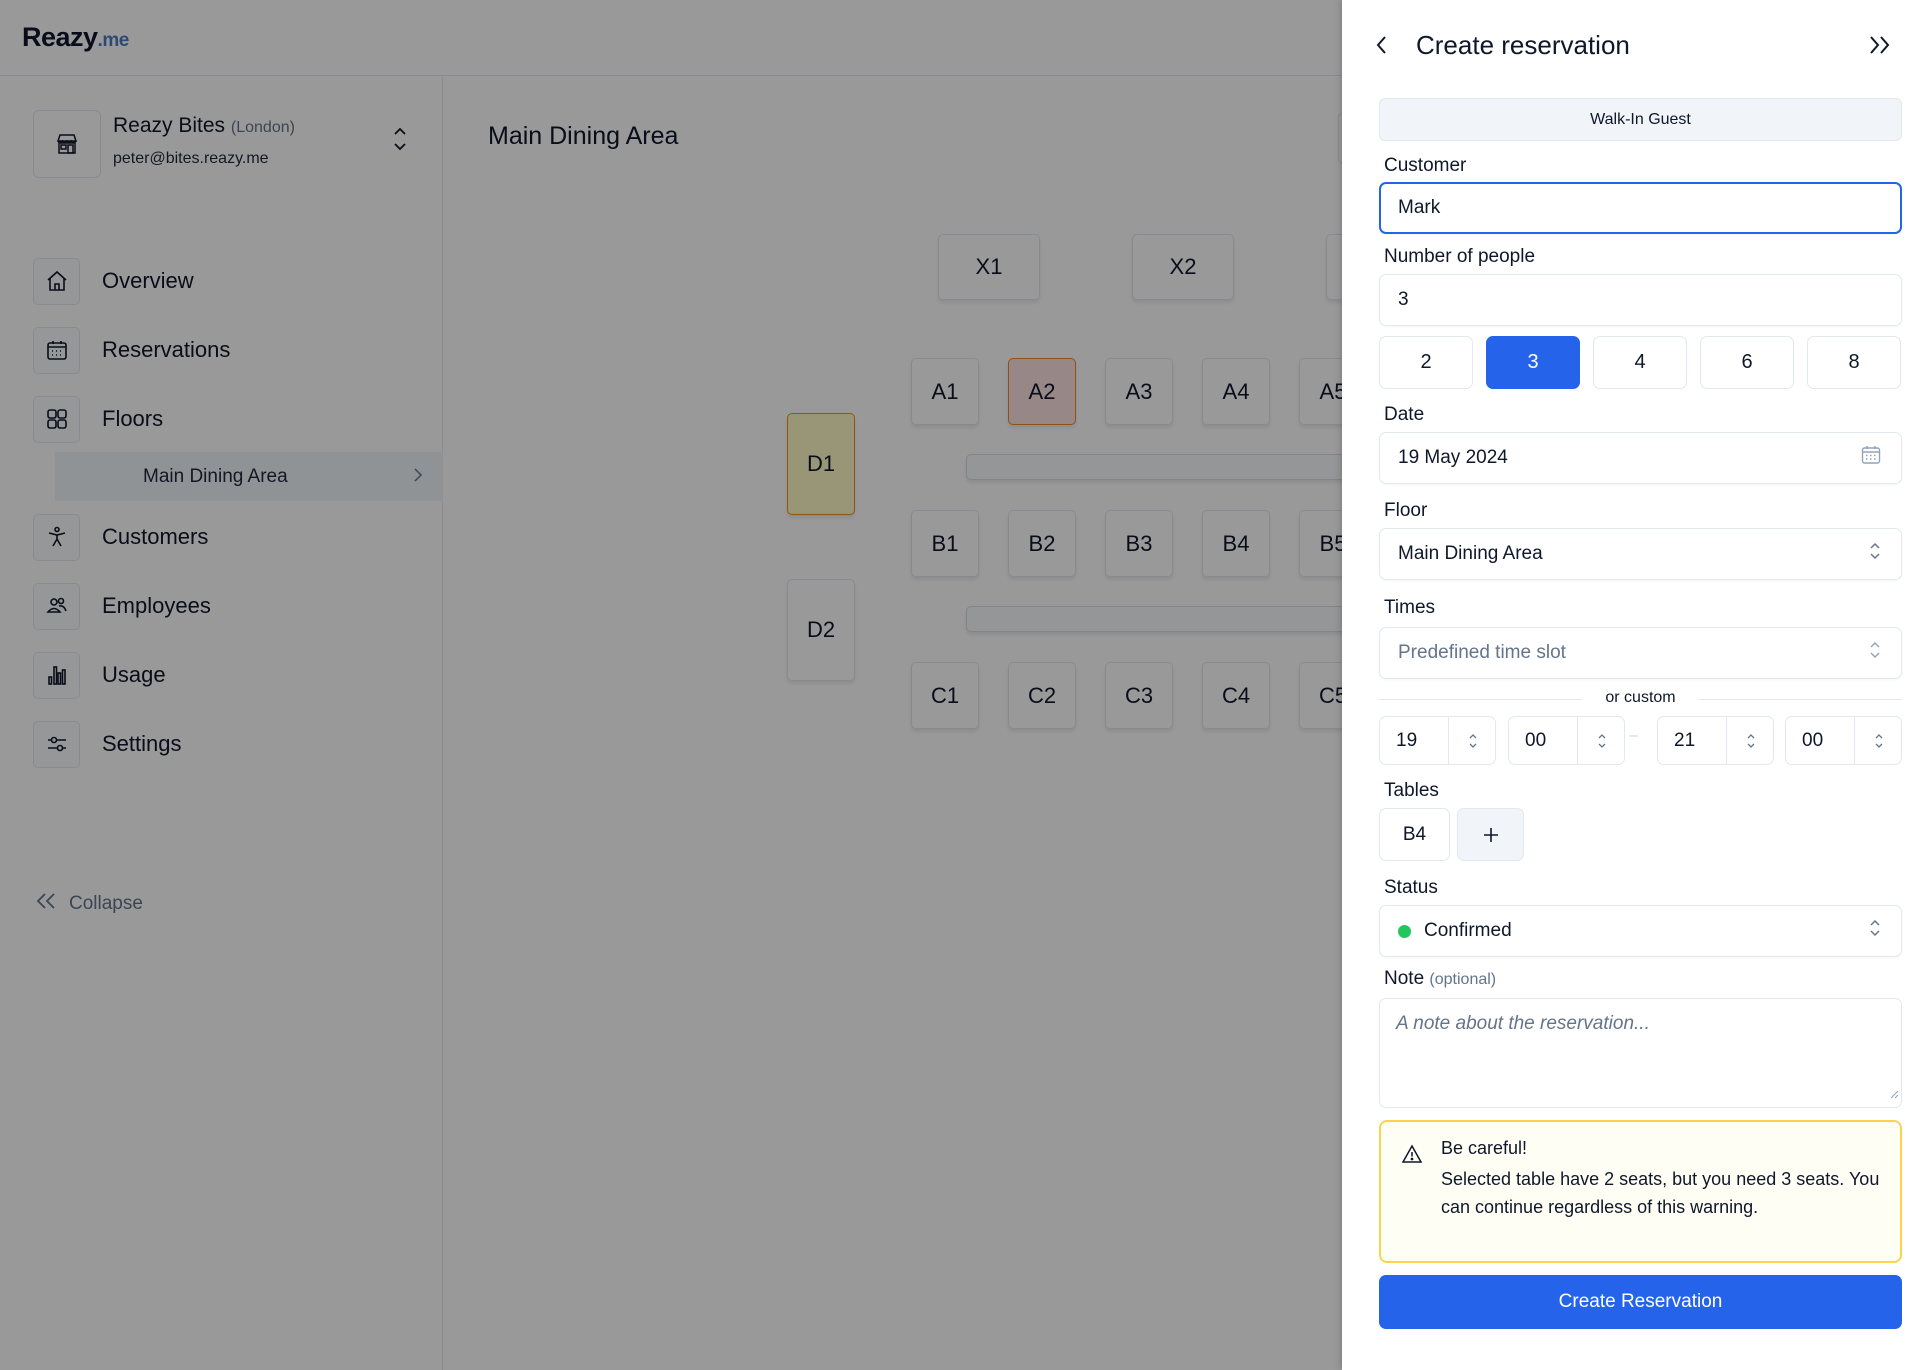  I want to click on or-custom-label: or custom, so click(1640, 698).